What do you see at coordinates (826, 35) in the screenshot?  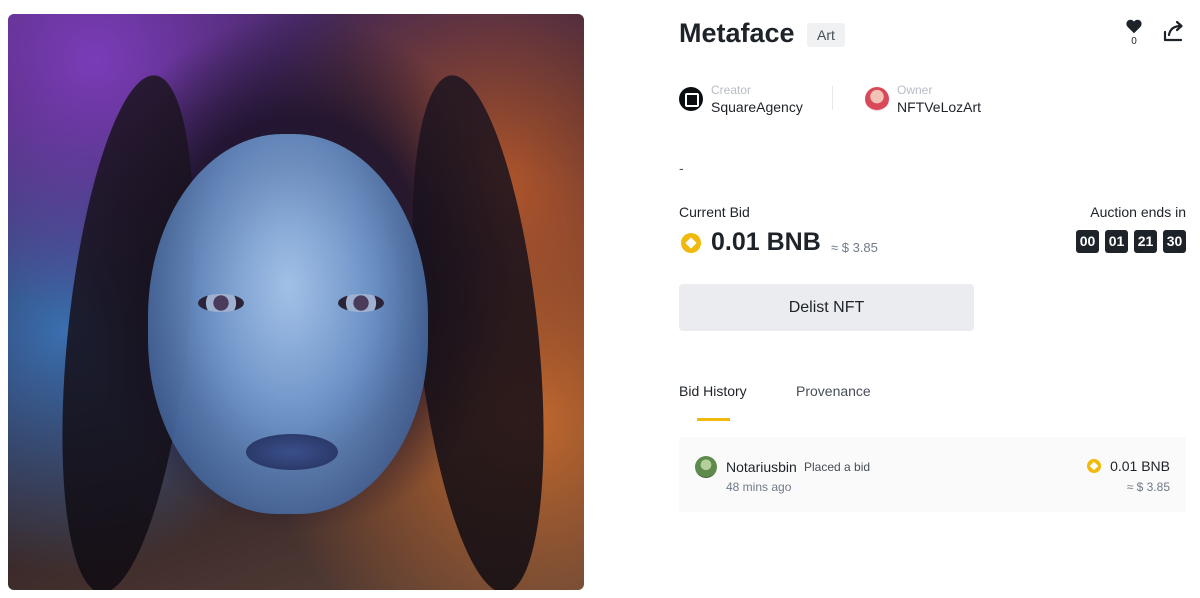 I see `category-tag: Art` at bounding box center [826, 35].